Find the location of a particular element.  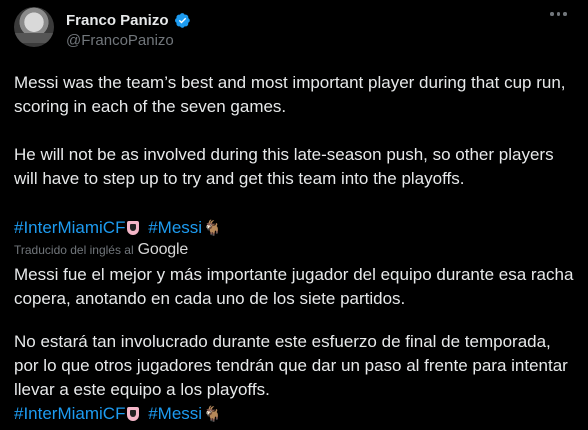

hashtag-intermiamicf-translated: #InterMiamiCF is located at coordinates (69, 413).